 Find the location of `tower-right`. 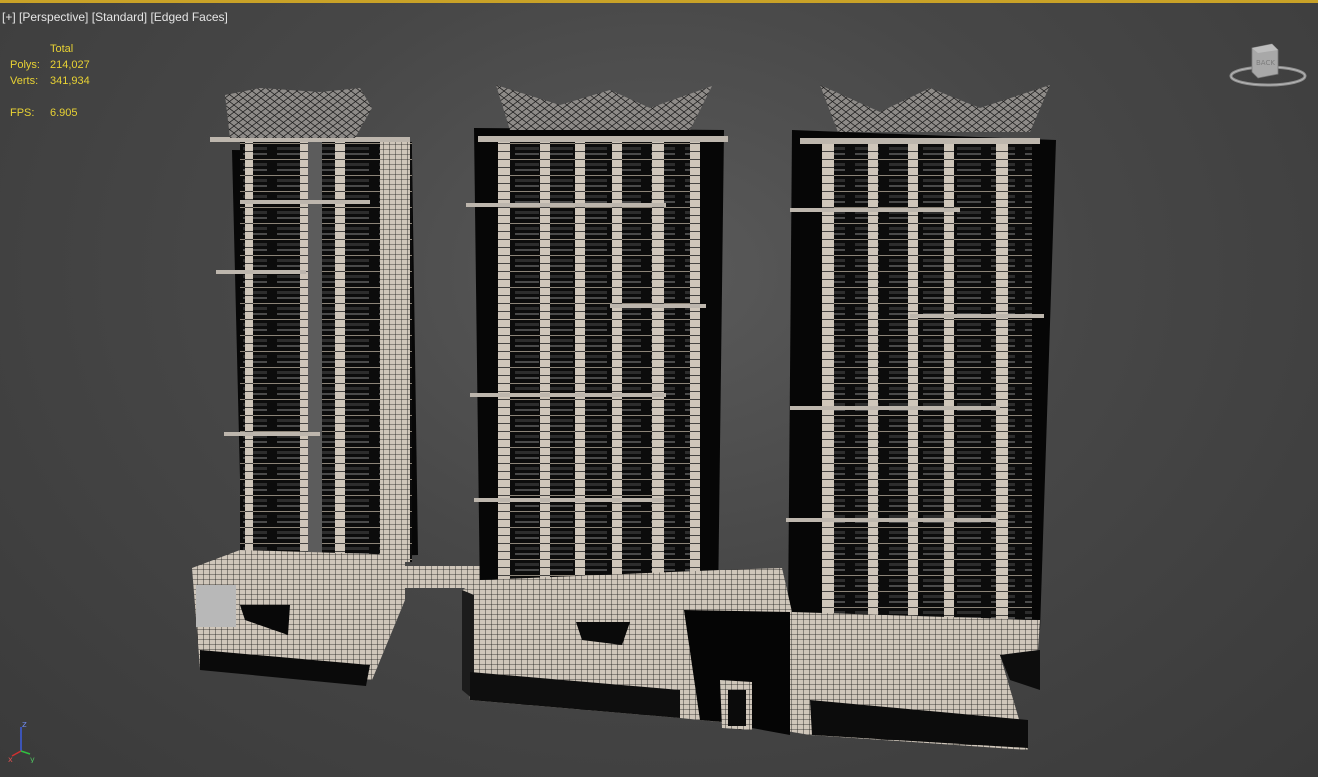

tower-right is located at coordinates (921, 357).